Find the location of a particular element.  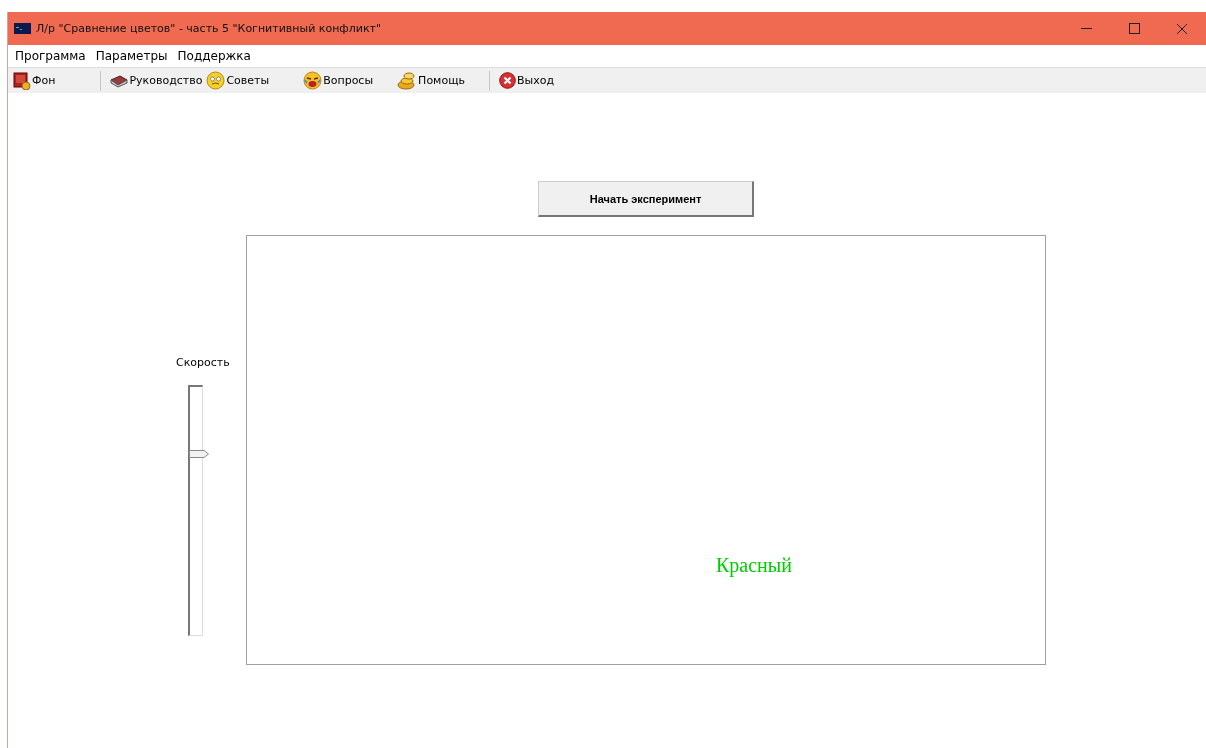

toolbar-button: Фон is located at coordinates (34, 80).